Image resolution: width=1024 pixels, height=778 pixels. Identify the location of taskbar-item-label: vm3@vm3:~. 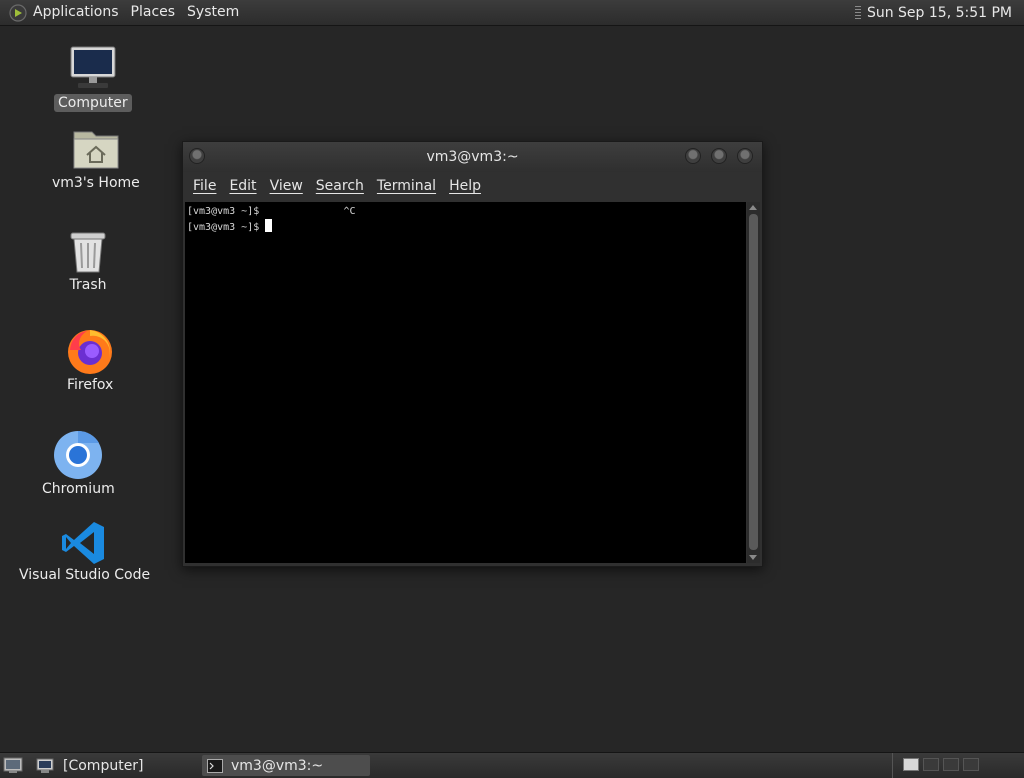
(277, 765).